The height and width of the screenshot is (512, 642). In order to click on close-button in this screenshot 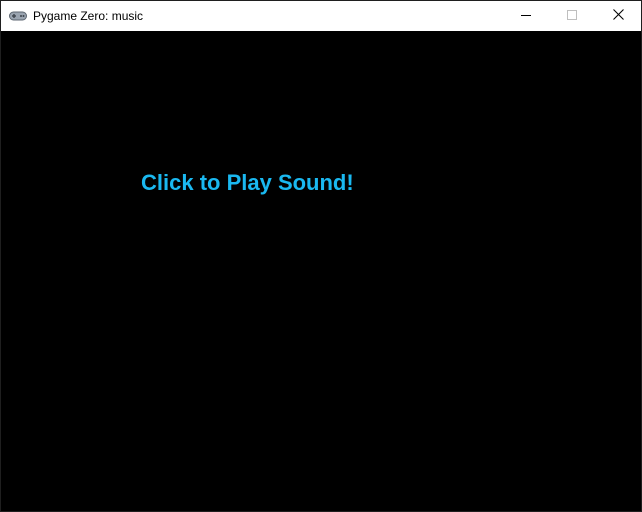, I will do `click(618, 16)`.